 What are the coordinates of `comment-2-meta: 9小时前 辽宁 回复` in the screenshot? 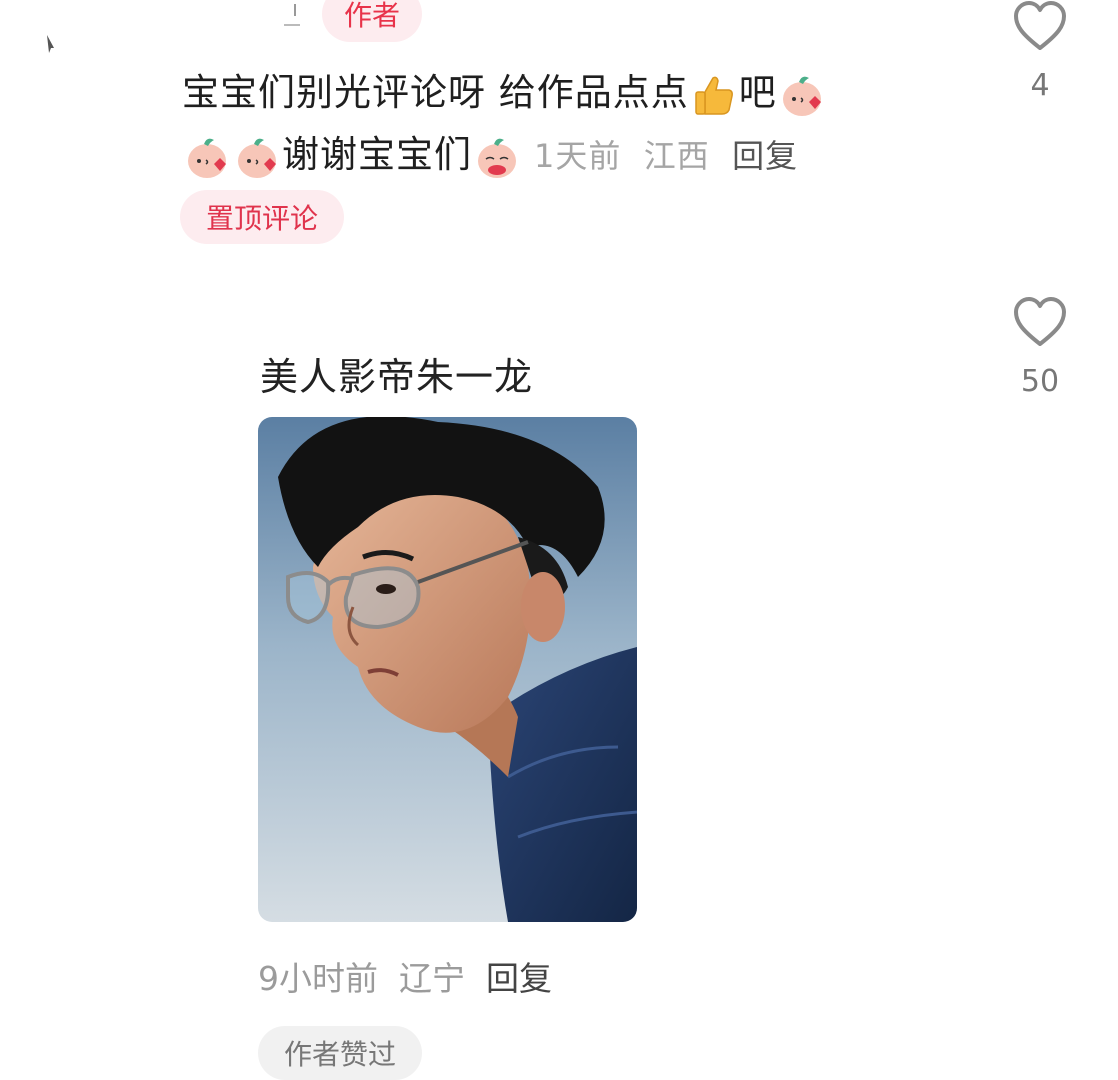 It's located at (405, 976).